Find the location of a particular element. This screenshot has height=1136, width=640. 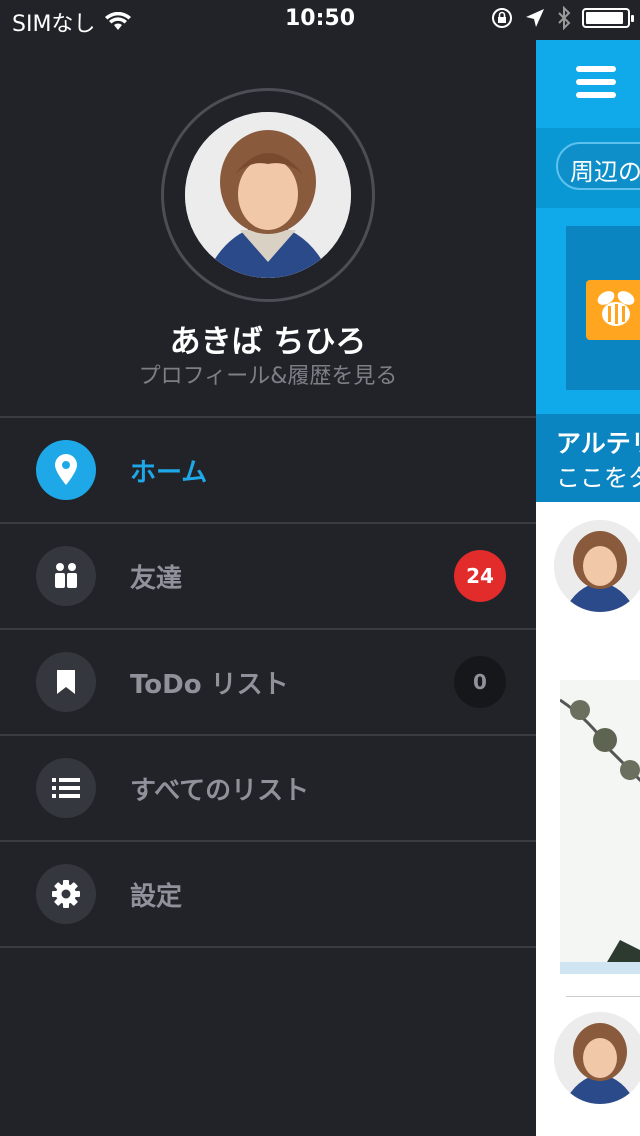

top-nav-bar is located at coordinates (588, 84).